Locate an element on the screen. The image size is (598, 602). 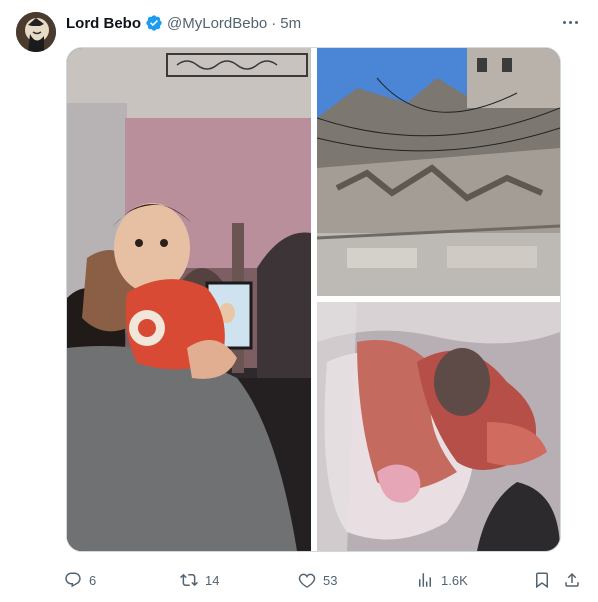
more-options-icon is located at coordinates (570, 22).